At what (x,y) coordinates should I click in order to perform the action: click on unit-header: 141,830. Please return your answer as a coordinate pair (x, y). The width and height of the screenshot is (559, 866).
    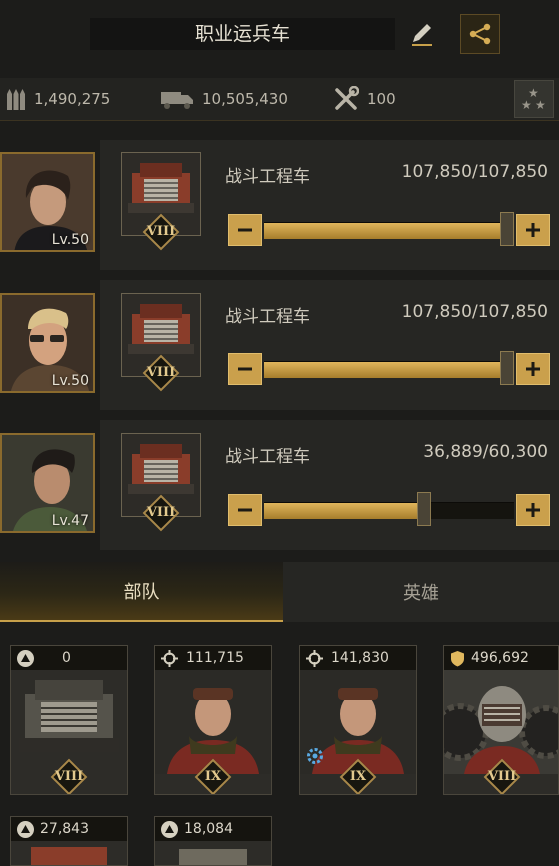
    Looking at the image, I should click on (358, 658).